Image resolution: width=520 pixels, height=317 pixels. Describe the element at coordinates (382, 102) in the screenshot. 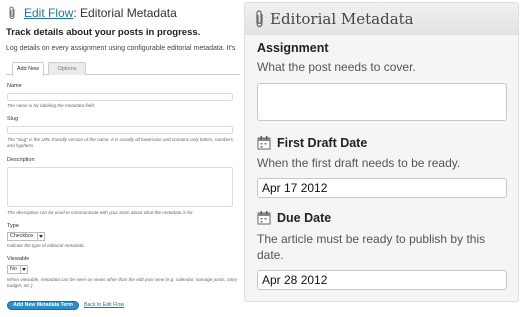

I see `assignment-textarea` at that location.